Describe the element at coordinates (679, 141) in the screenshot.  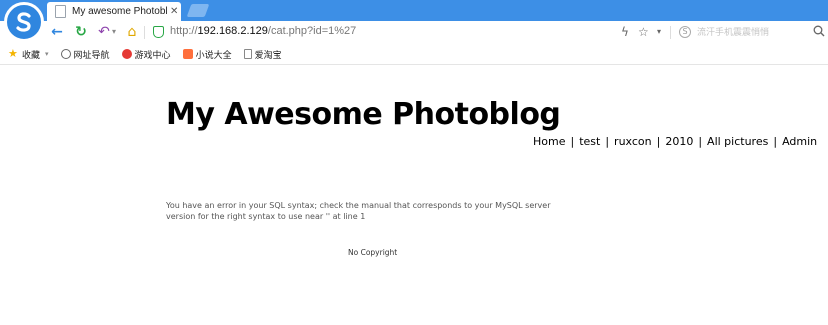
I see `nav-2010: 2010` at that location.